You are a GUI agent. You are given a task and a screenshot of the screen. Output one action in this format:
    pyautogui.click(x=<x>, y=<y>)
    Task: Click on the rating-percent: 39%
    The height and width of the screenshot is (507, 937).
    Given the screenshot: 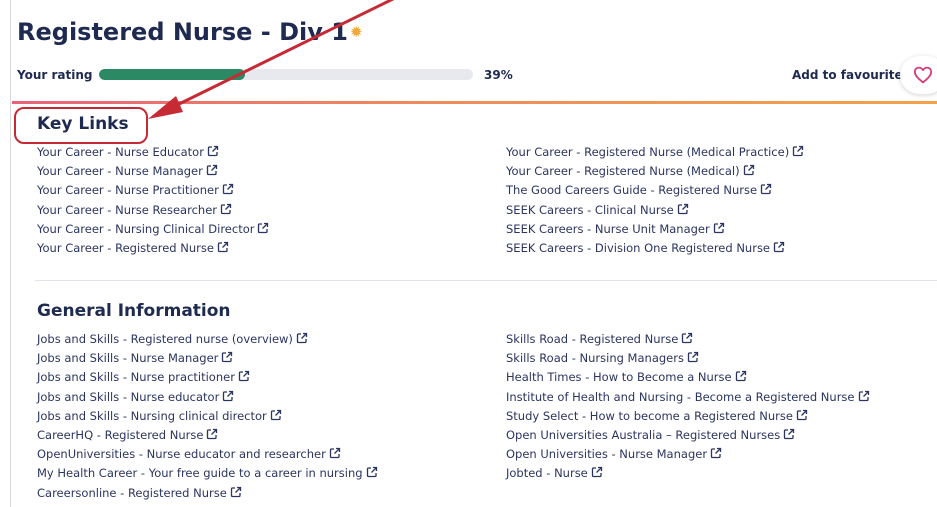 What is the action you would take?
    pyautogui.click(x=498, y=75)
    